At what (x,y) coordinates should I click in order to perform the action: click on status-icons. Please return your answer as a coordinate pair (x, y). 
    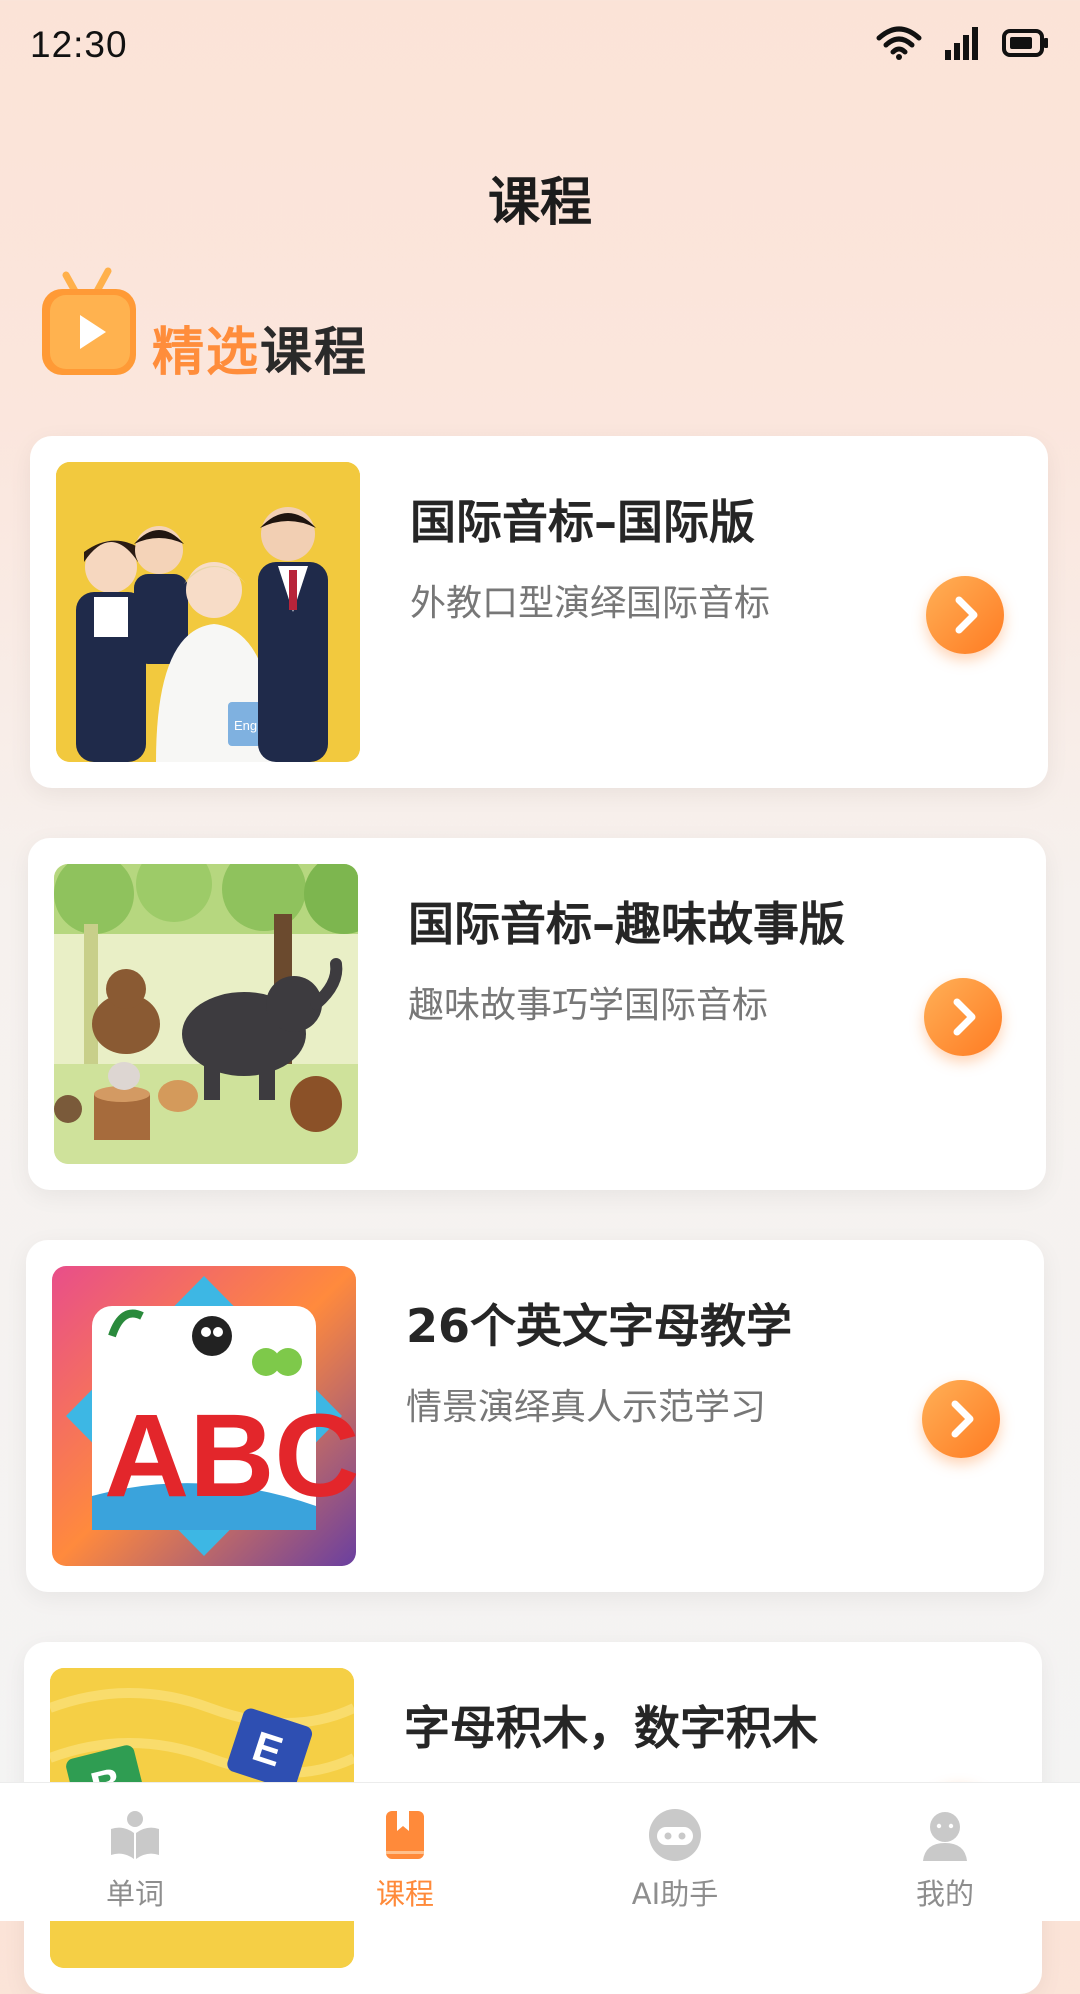
    Looking at the image, I should click on (963, 43).